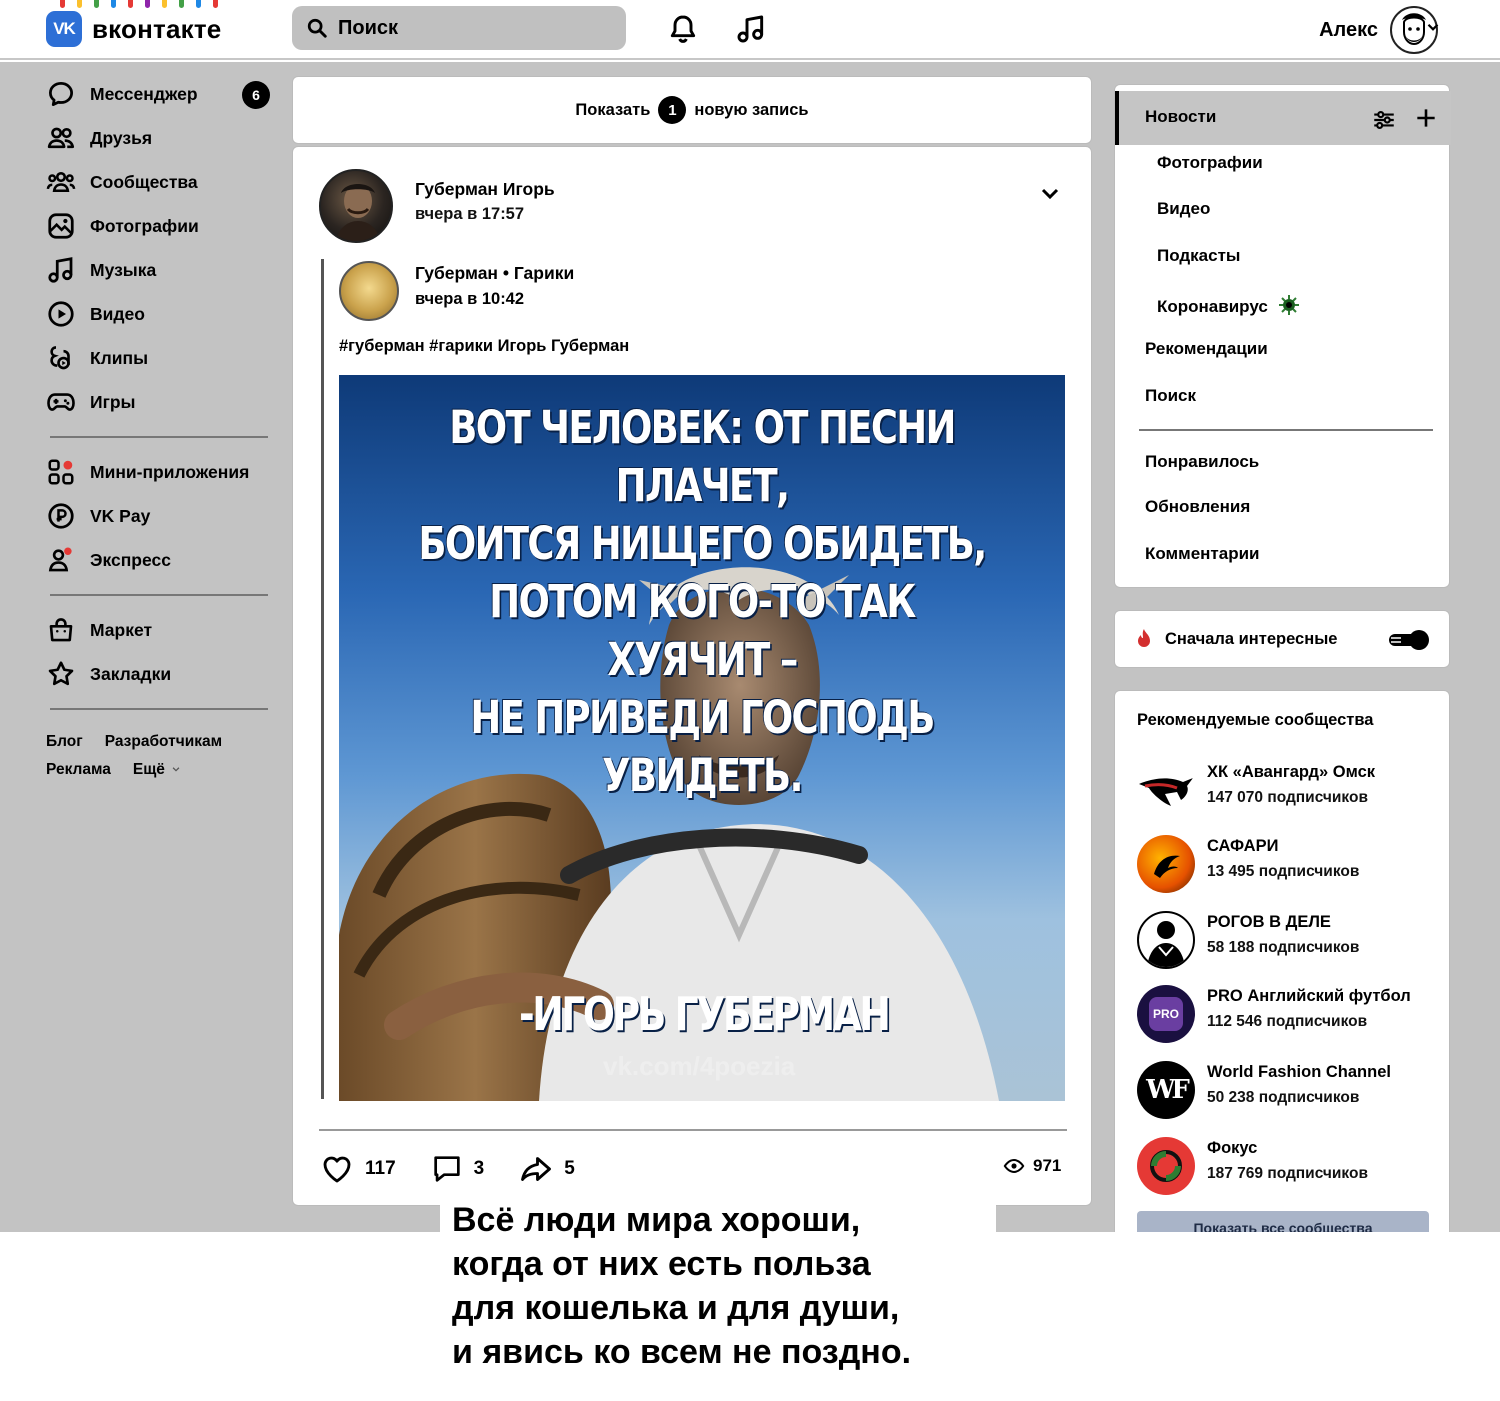 The image size is (1500, 1401). I want to click on feed-filter-video: Видео, so click(1183, 209).